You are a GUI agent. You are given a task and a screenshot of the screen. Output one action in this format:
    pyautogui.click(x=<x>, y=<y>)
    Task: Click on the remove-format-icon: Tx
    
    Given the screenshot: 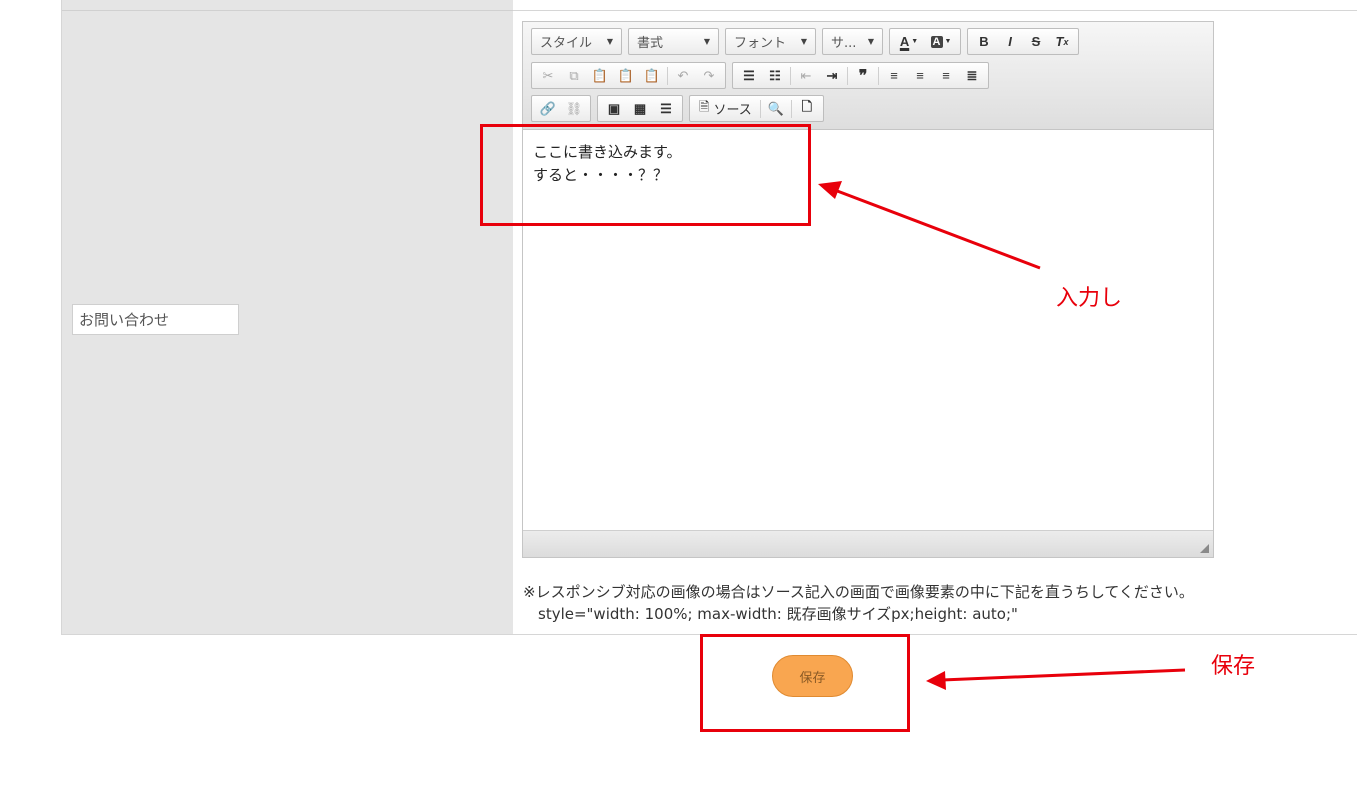 What is the action you would take?
    pyautogui.click(x=1062, y=41)
    